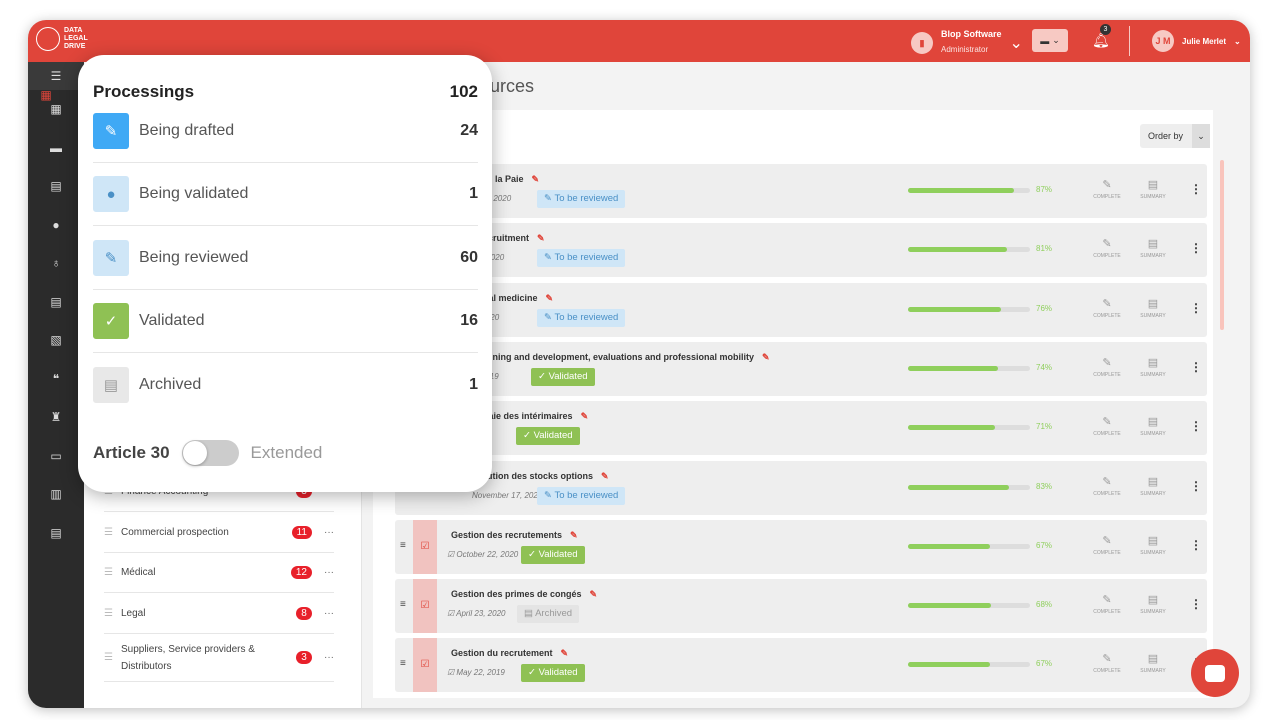 This screenshot has width=1280, height=720. What do you see at coordinates (194, 257) in the screenshot?
I see `status-label: Being reviewed` at bounding box center [194, 257].